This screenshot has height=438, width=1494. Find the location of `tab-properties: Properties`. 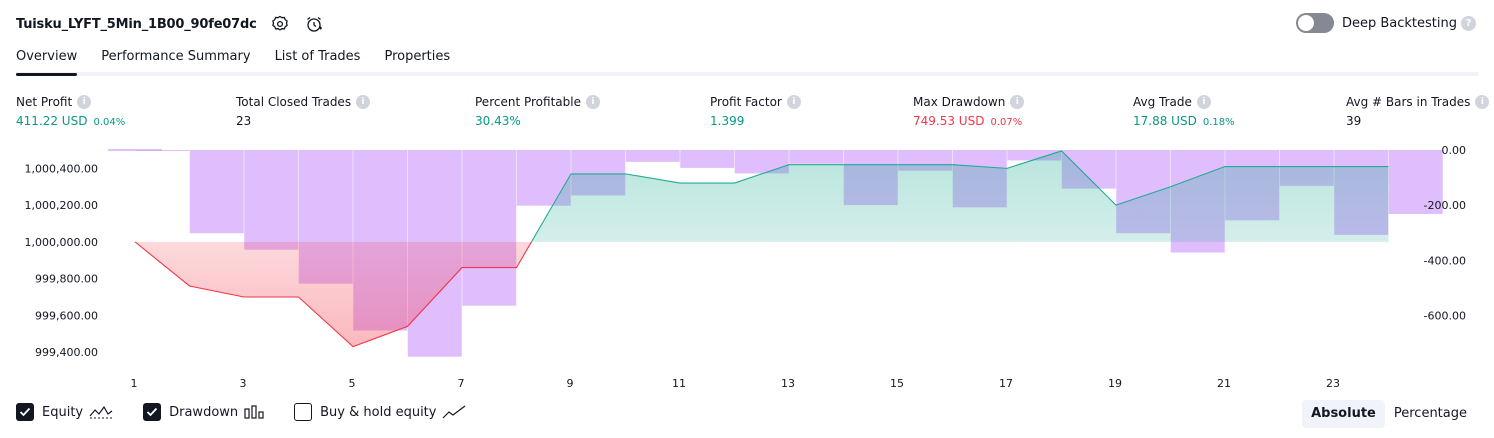

tab-properties: Properties is located at coordinates (417, 59).